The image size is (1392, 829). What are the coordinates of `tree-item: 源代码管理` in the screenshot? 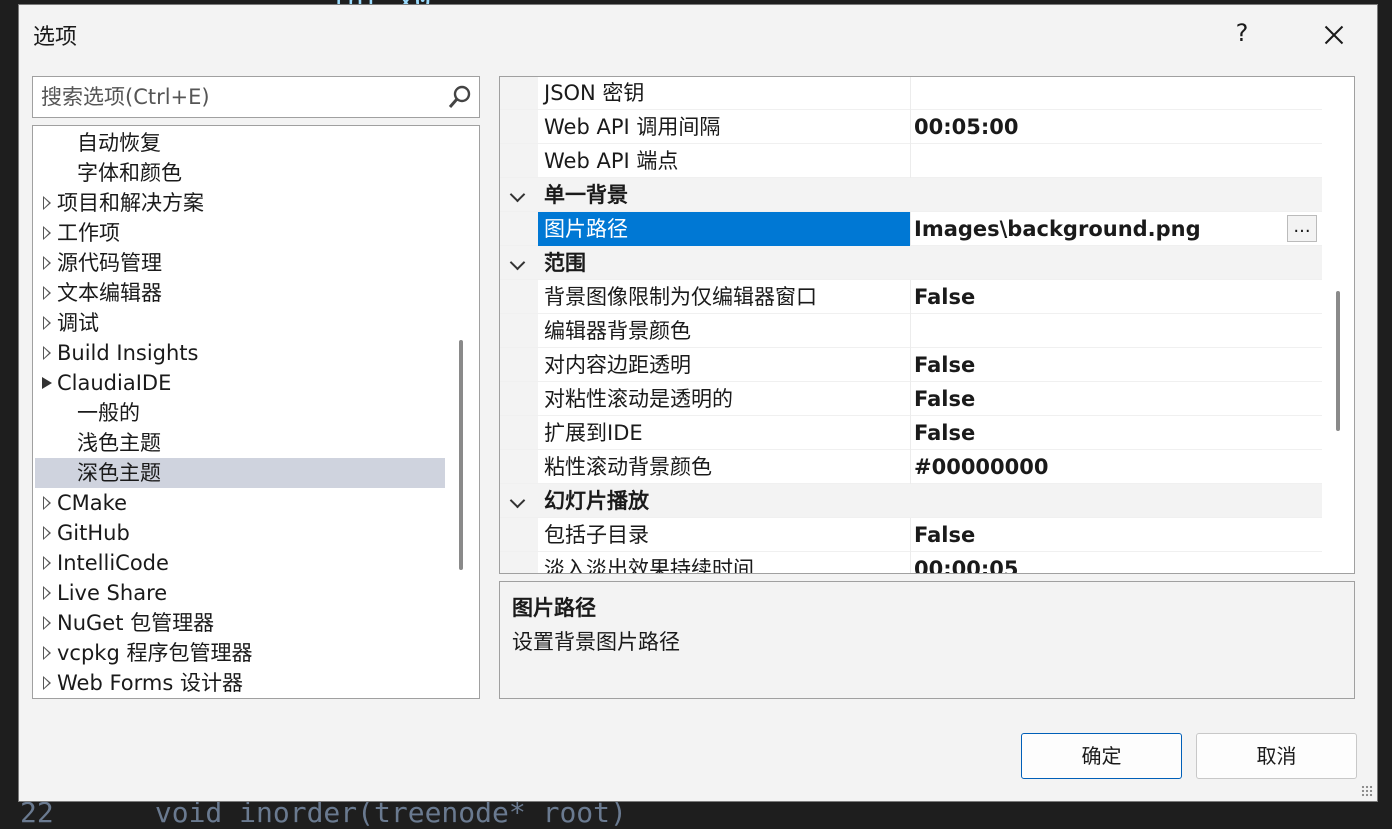 It's located at (240, 263).